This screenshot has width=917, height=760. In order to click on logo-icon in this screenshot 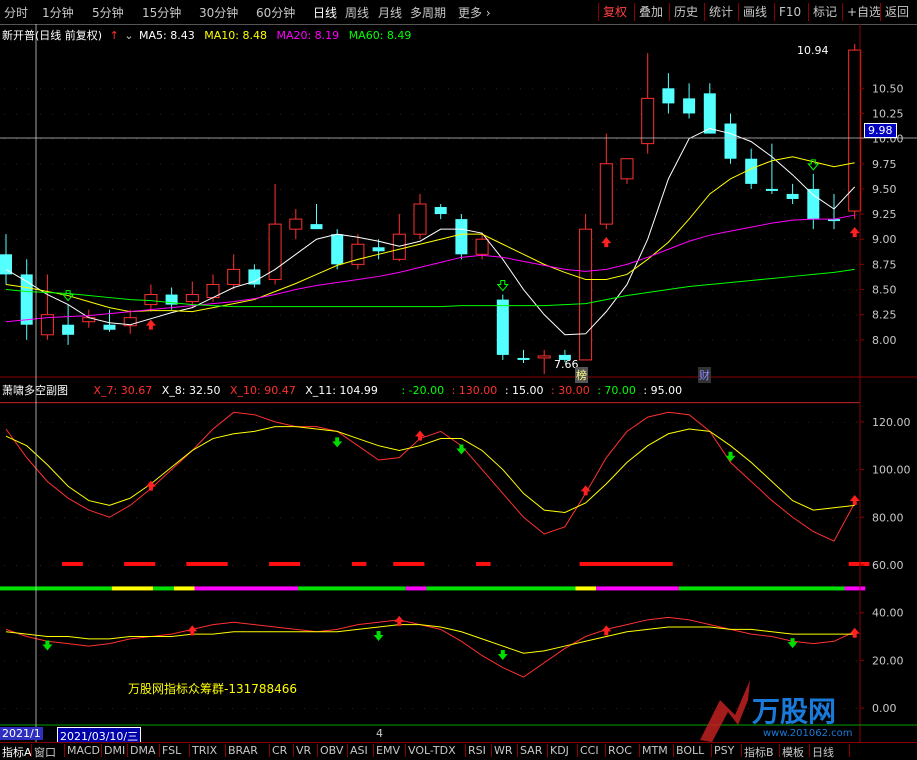, I will do `click(725, 711)`.